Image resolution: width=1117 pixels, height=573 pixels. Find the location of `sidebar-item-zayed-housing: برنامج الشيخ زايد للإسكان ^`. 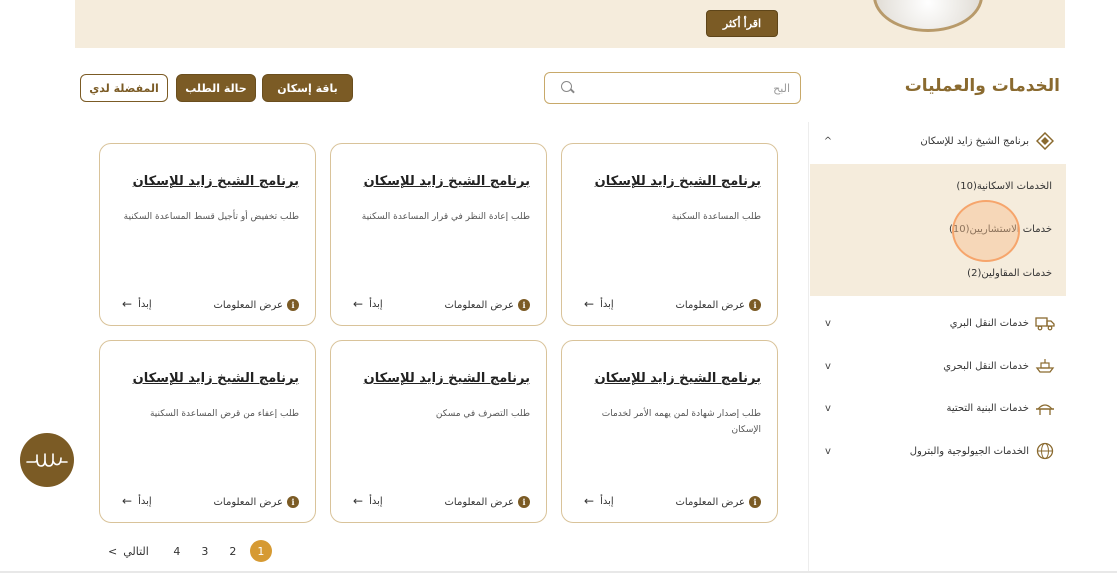

sidebar-item-zayed-housing: برنامج الشيخ زايد للإسكان ^ is located at coordinates (938, 141).